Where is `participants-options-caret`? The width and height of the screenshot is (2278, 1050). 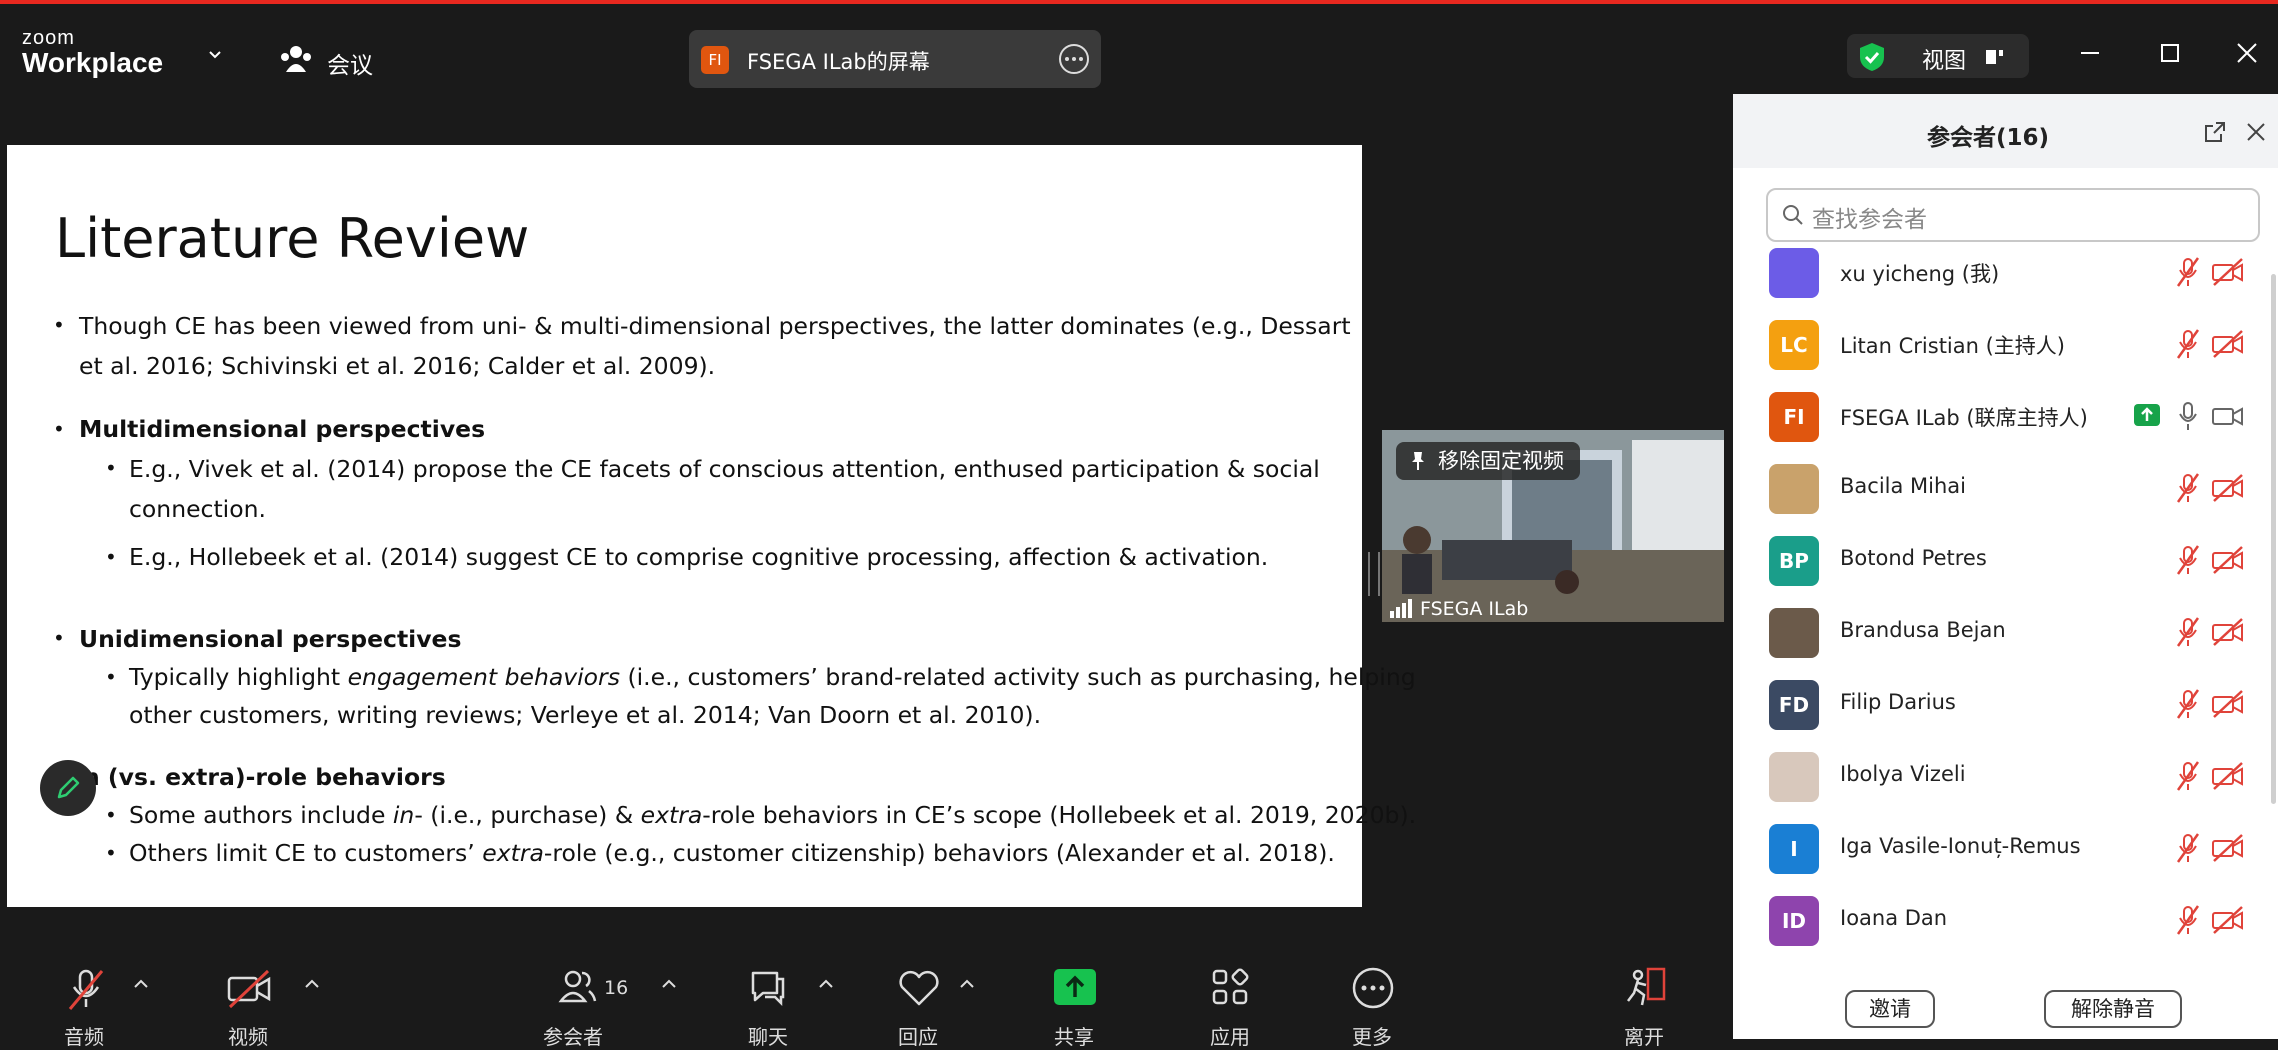 participants-options-caret is located at coordinates (669, 983).